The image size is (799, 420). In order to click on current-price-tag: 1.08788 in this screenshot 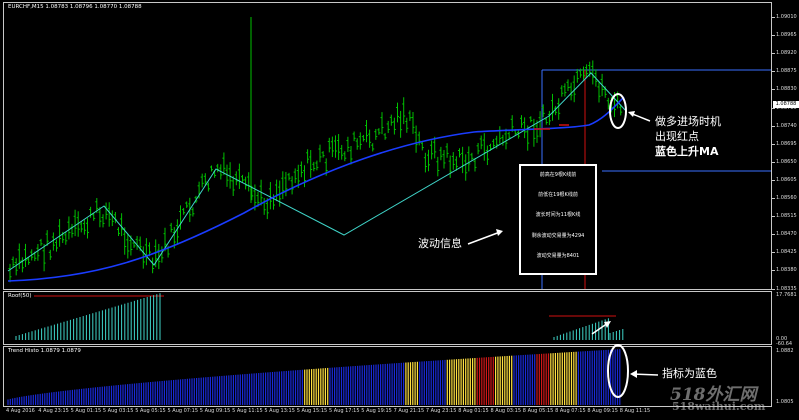, I will do `click(786, 104)`.